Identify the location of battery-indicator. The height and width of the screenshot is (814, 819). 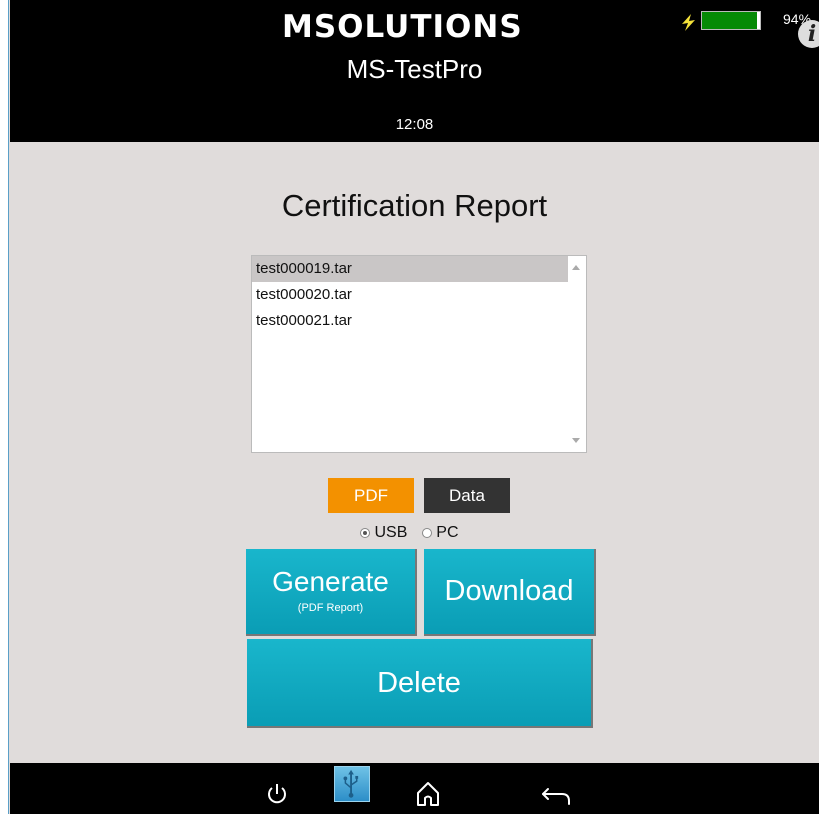
(731, 20).